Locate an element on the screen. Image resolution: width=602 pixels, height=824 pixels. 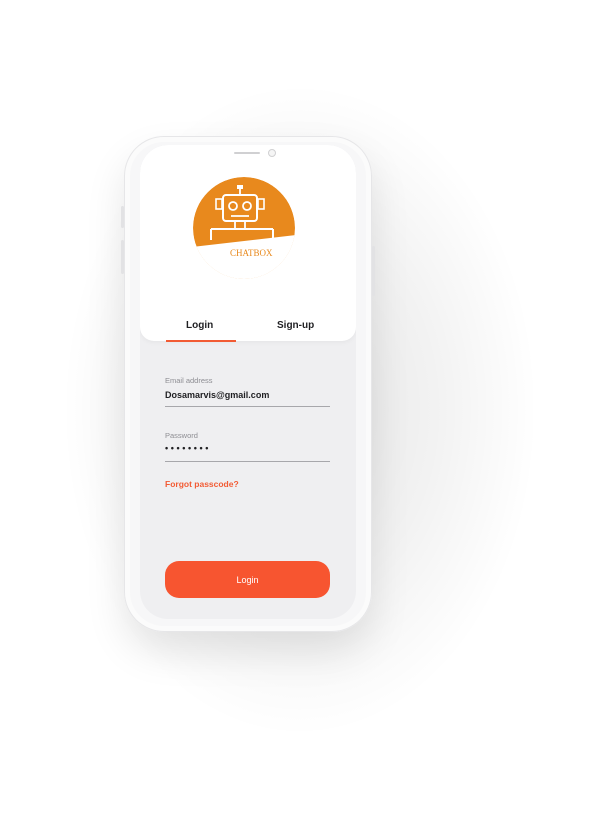
active-tab-indicator is located at coordinates (201, 341).